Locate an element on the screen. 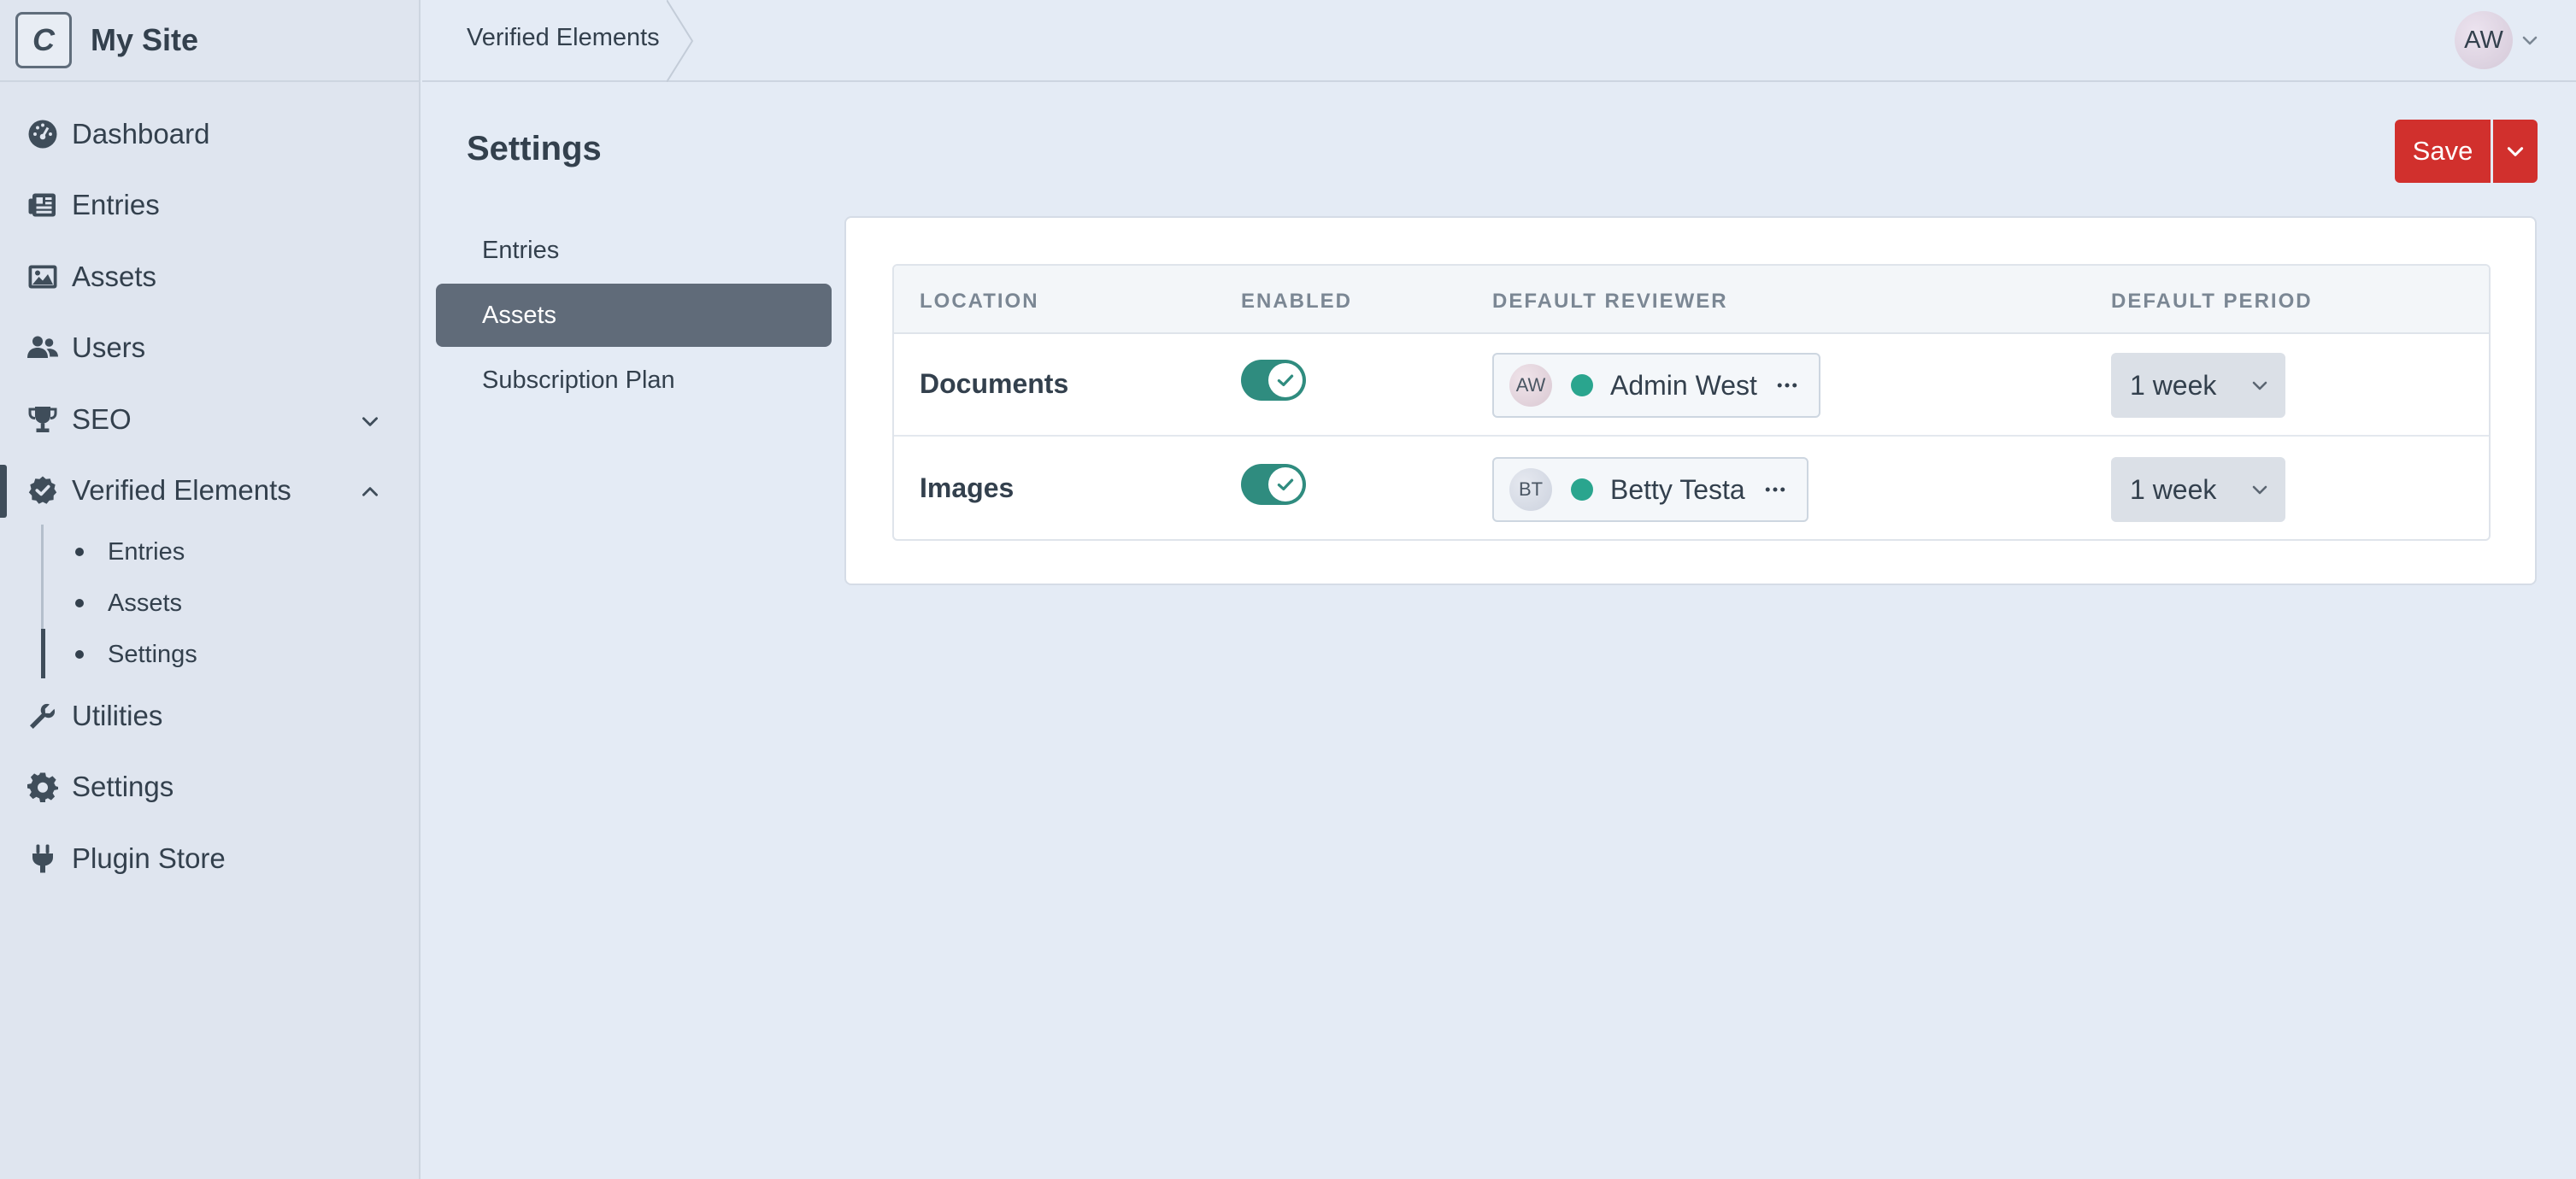 This screenshot has width=2576, height=1179. nav-label-settings: Settings is located at coordinates (123, 786).